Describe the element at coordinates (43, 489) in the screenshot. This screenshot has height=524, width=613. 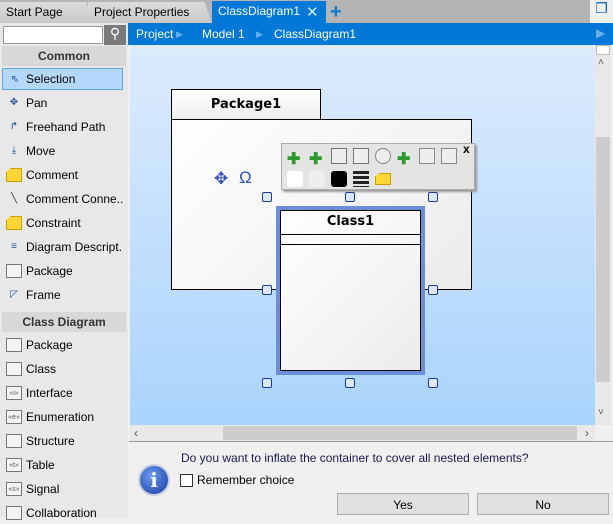
I see `toolbox-item-label: Signal` at that location.